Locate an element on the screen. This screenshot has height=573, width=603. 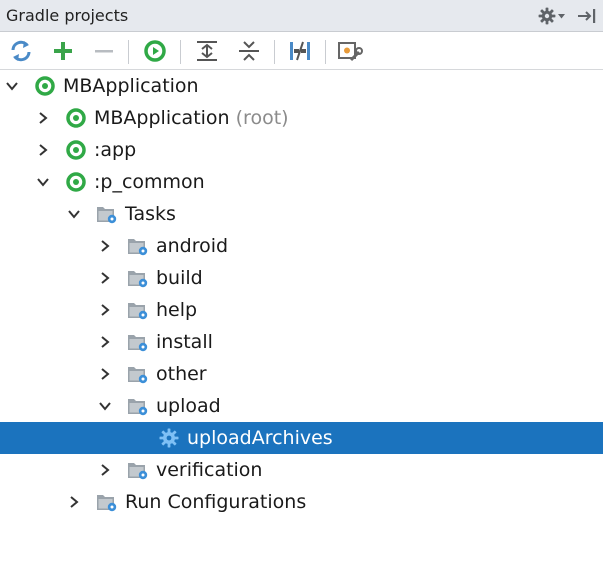
tree-node-upload-archives: uploadArchives is located at coordinates (301, 438).